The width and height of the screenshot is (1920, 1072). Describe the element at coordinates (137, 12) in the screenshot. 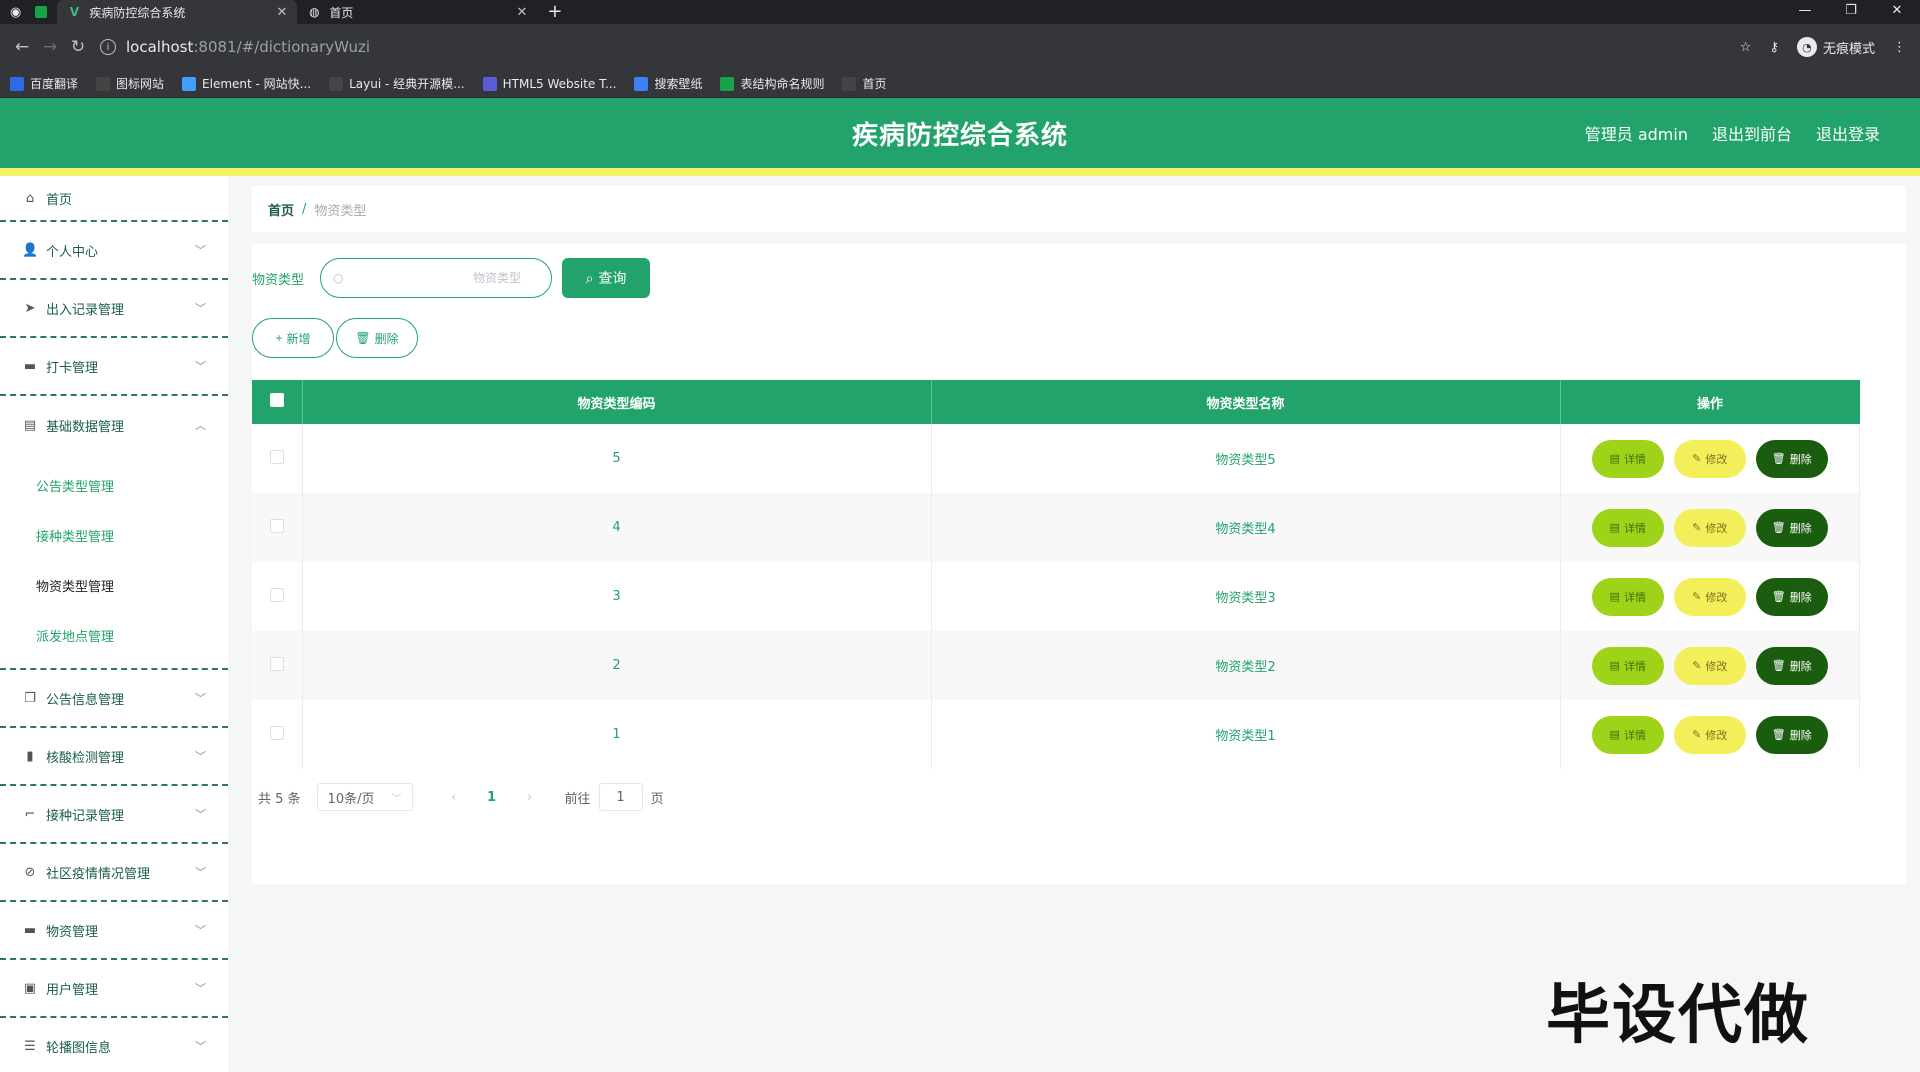

I see `tab-title: 疾病防控综合系统` at that location.